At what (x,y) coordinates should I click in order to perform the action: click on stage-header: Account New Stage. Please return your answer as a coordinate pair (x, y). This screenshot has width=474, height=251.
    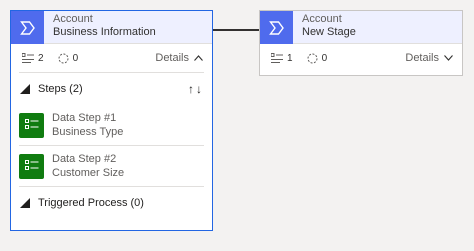
    Looking at the image, I should click on (361, 27).